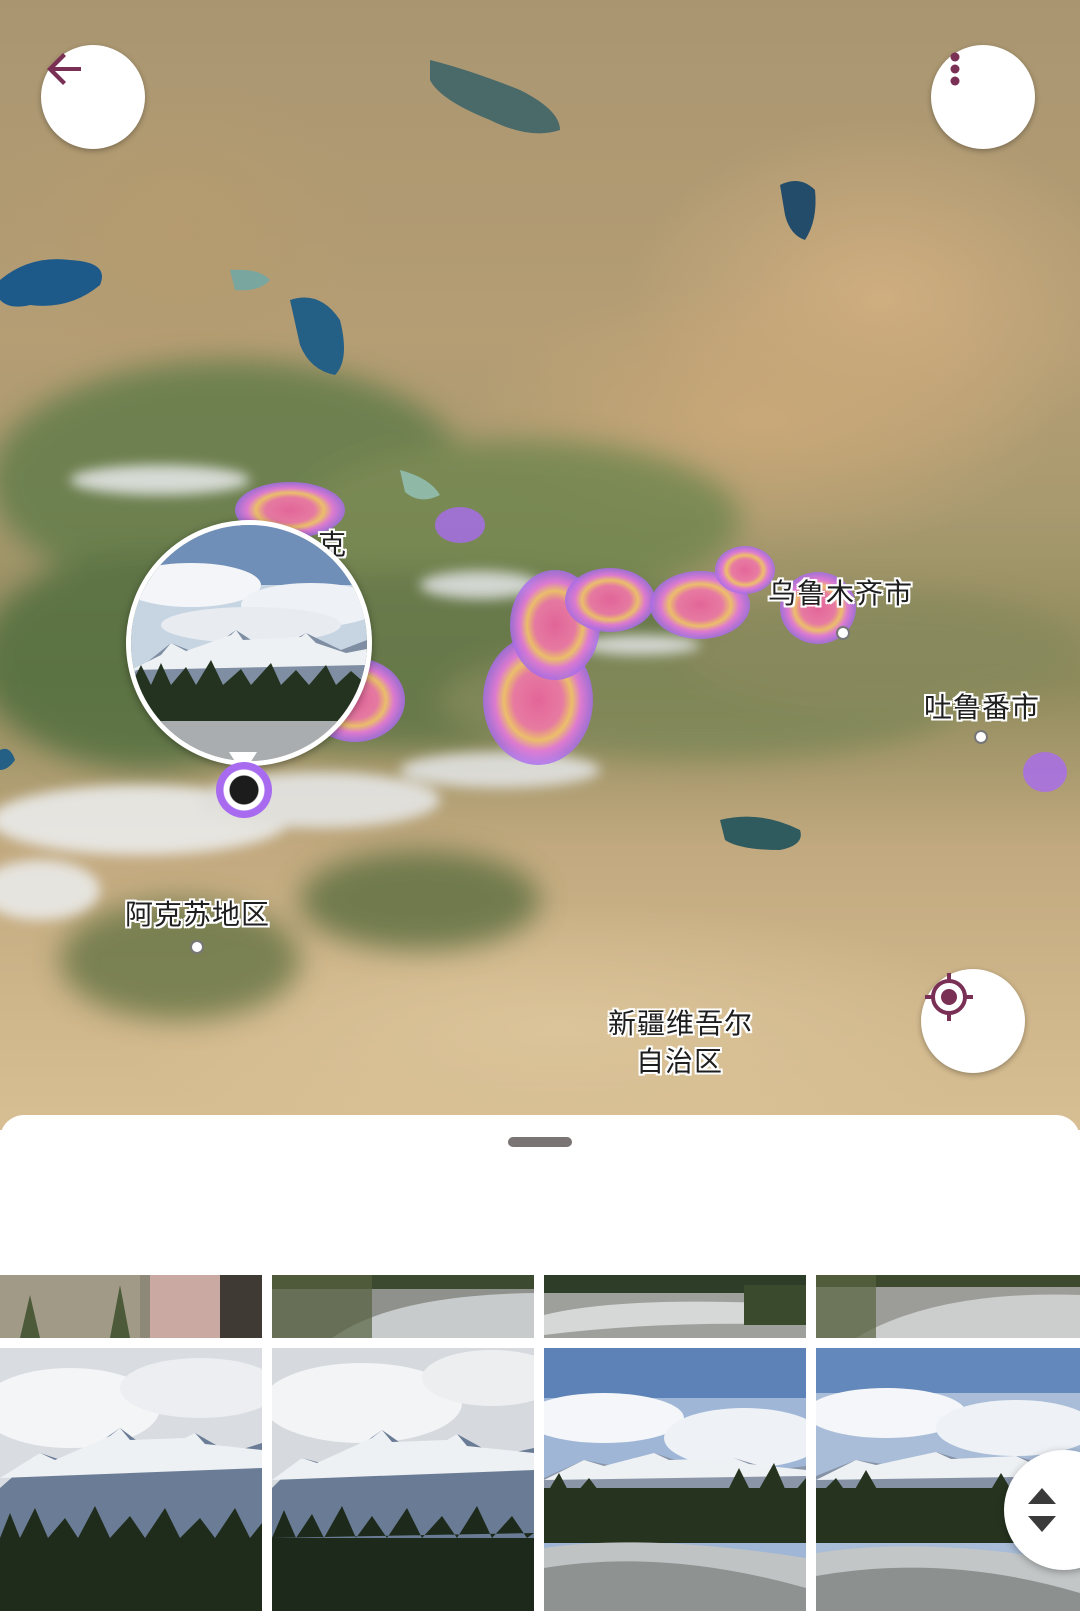 The image size is (1080, 1611). I want to click on marker-photo-thumbnail, so click(249, 643).